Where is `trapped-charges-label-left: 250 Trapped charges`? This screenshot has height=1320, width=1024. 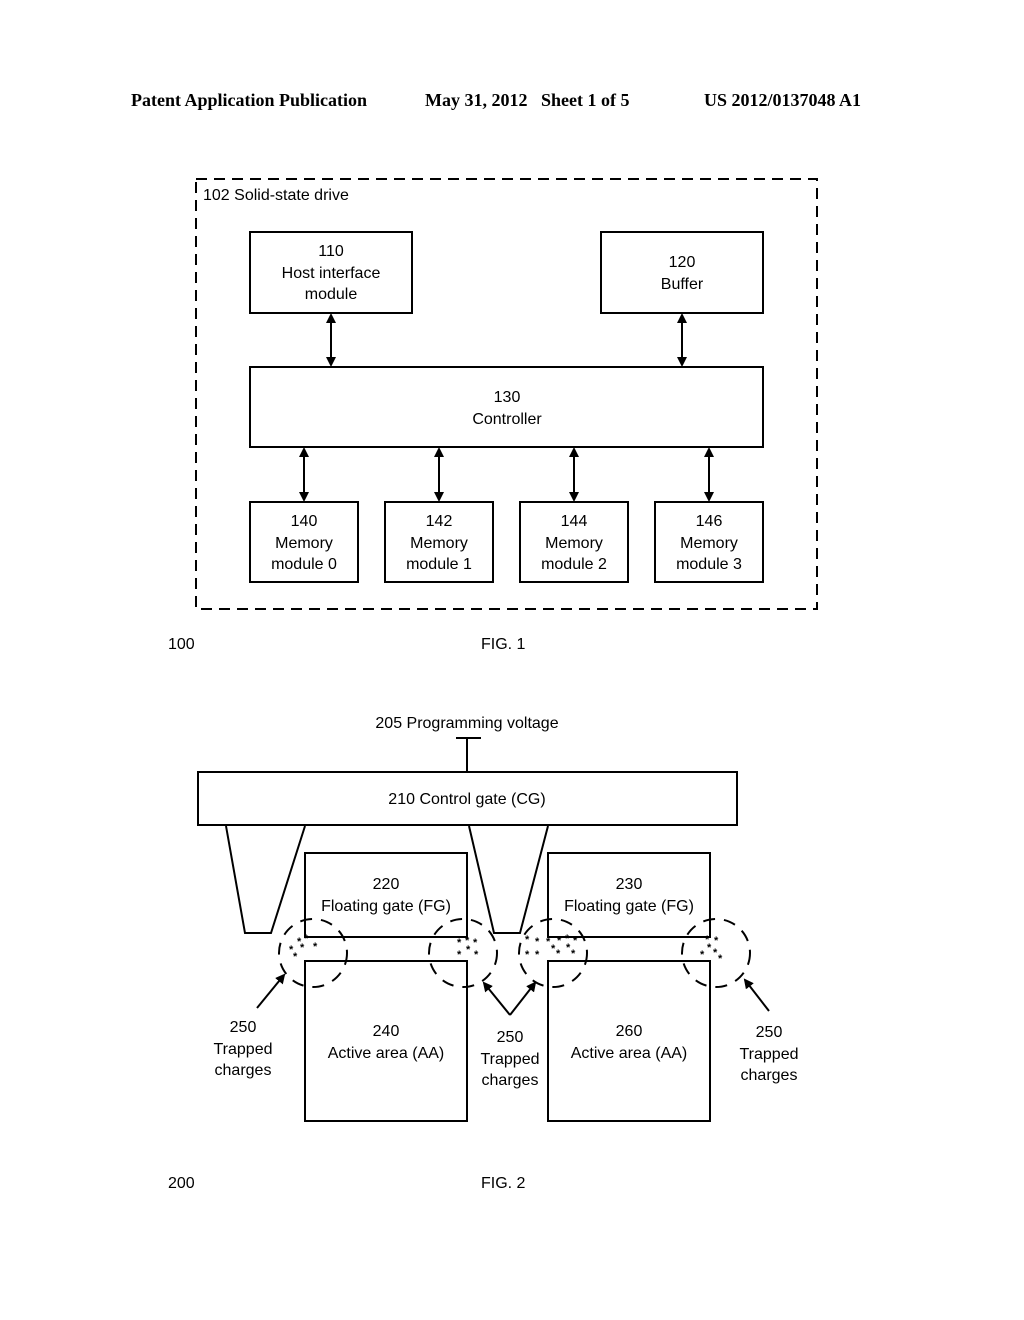 trapped-charges-label-left: 250 Trapped charges is located at coordinates (243, 1049).